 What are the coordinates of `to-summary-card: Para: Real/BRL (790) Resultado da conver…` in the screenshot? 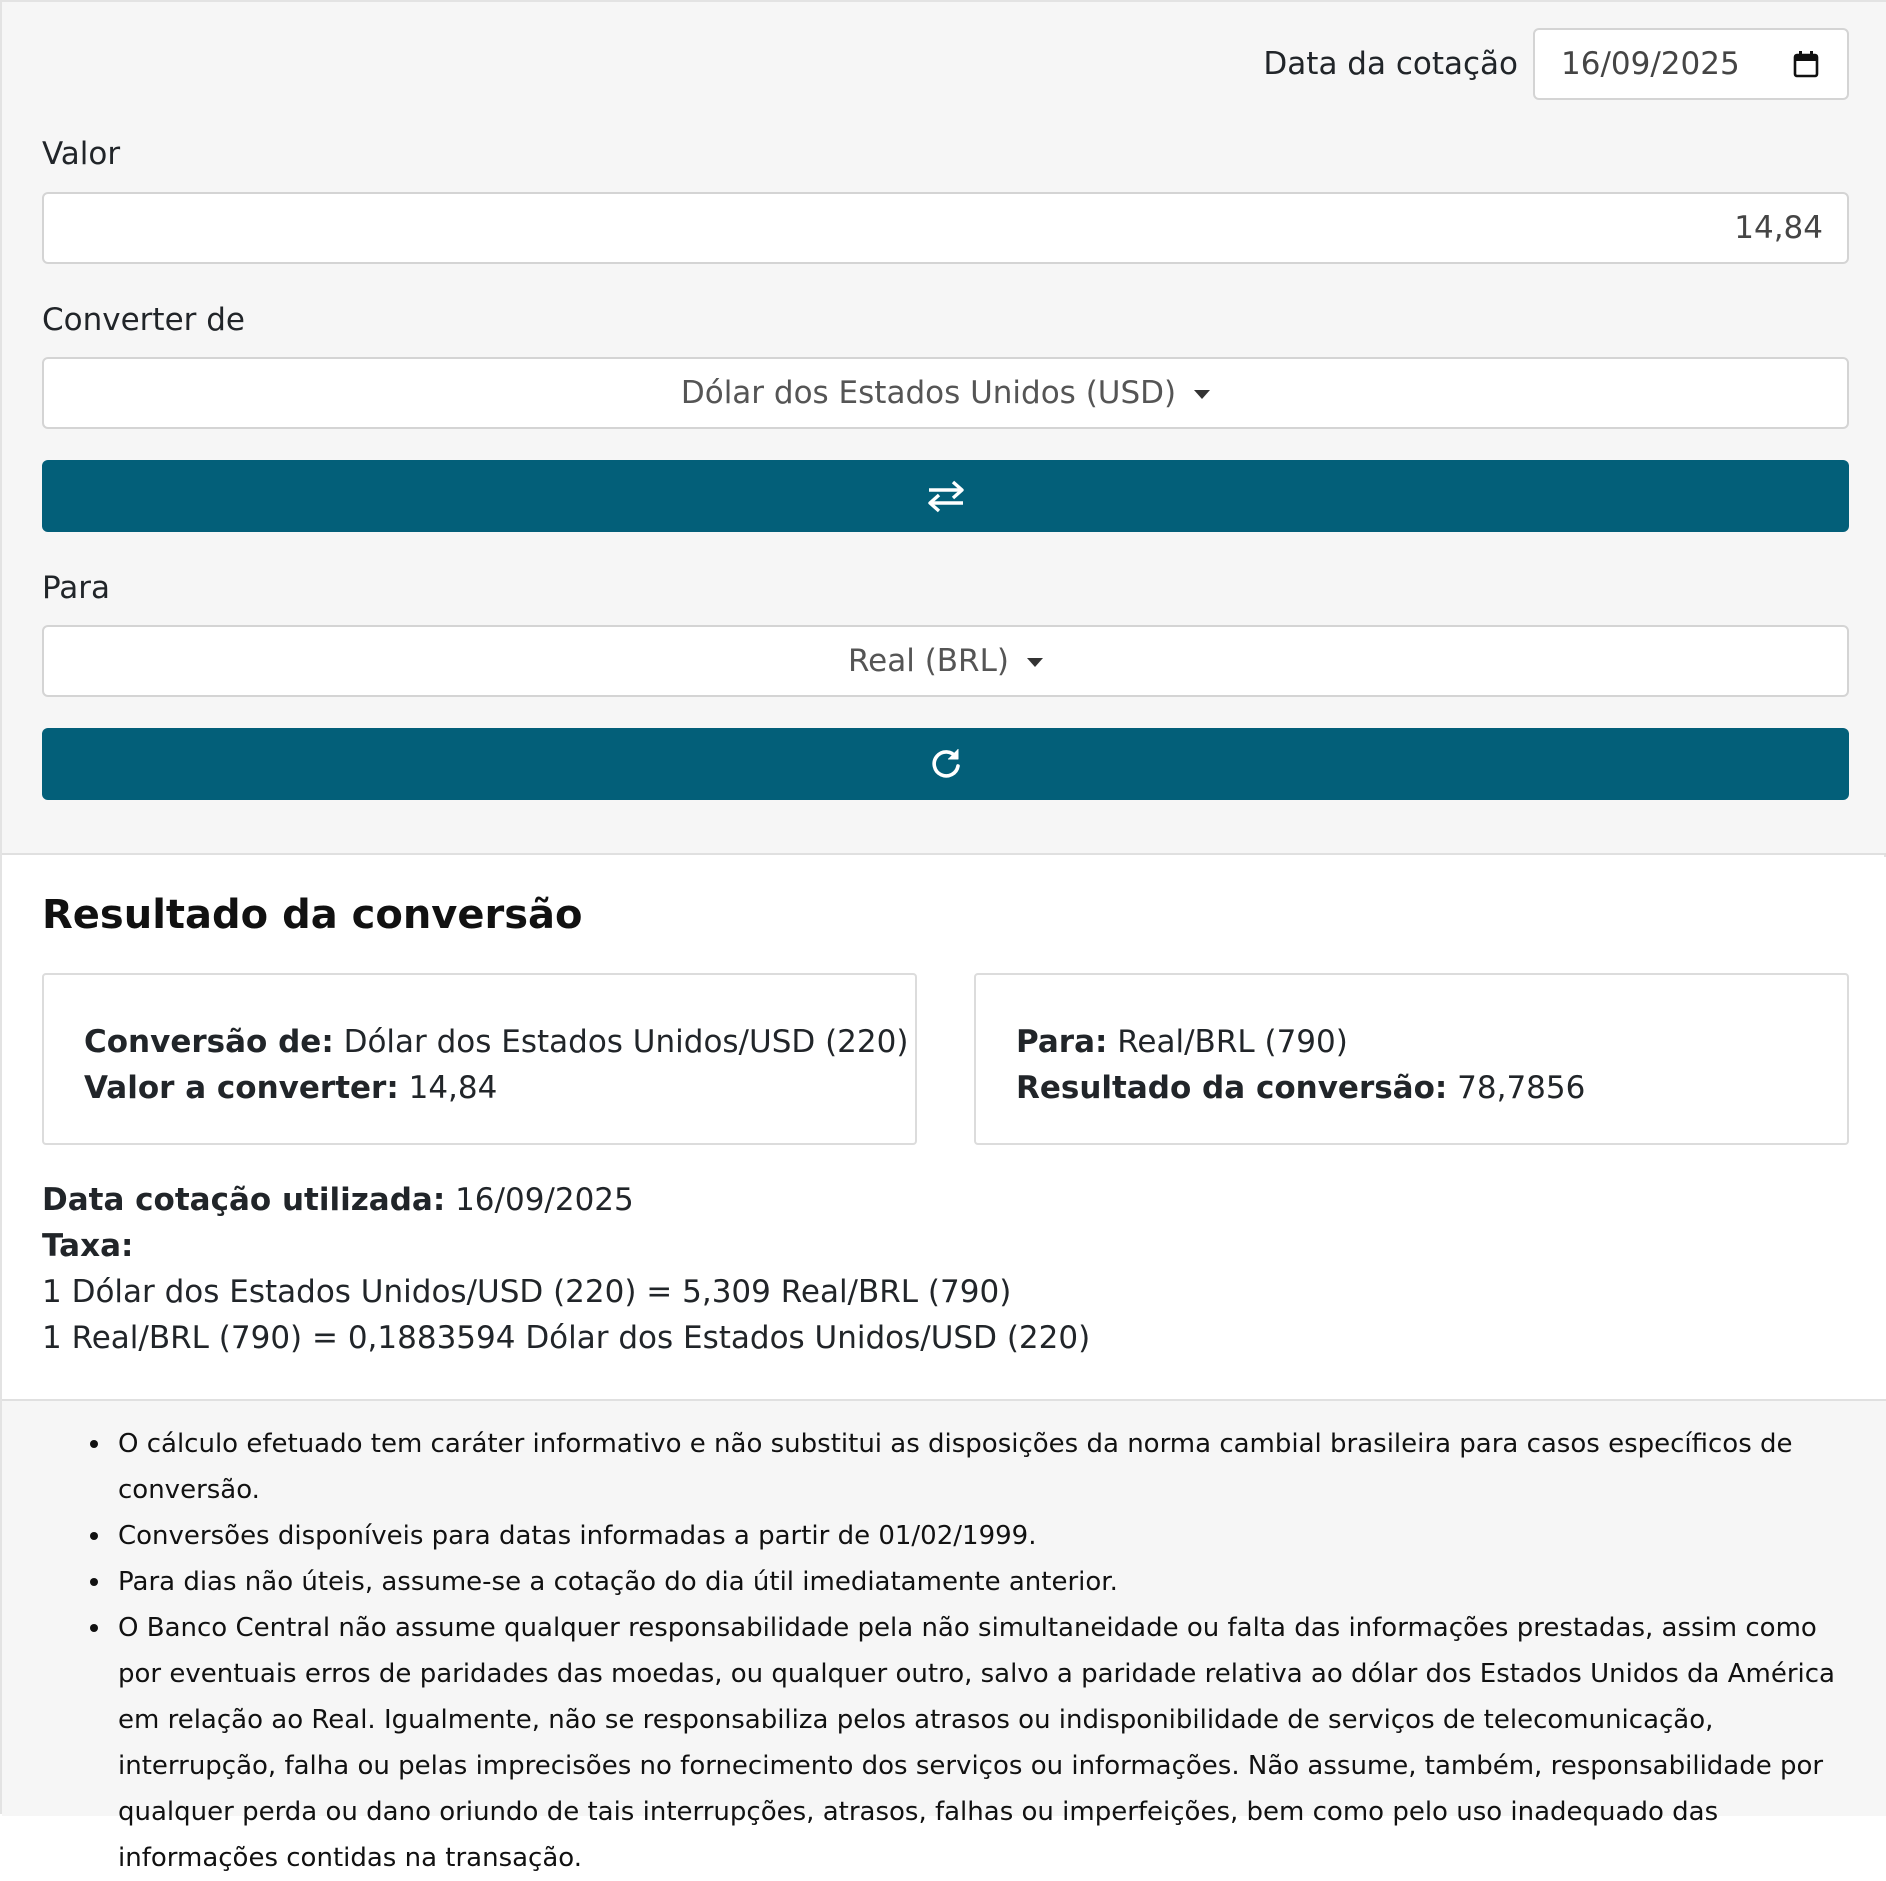 It's located at (1411, 1059).